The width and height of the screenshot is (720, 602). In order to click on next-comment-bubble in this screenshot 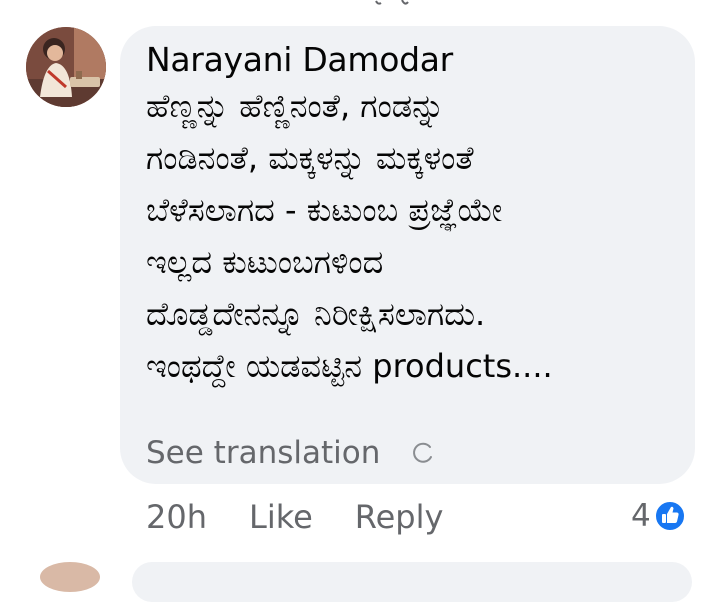, I will do `click(412, 582)`.